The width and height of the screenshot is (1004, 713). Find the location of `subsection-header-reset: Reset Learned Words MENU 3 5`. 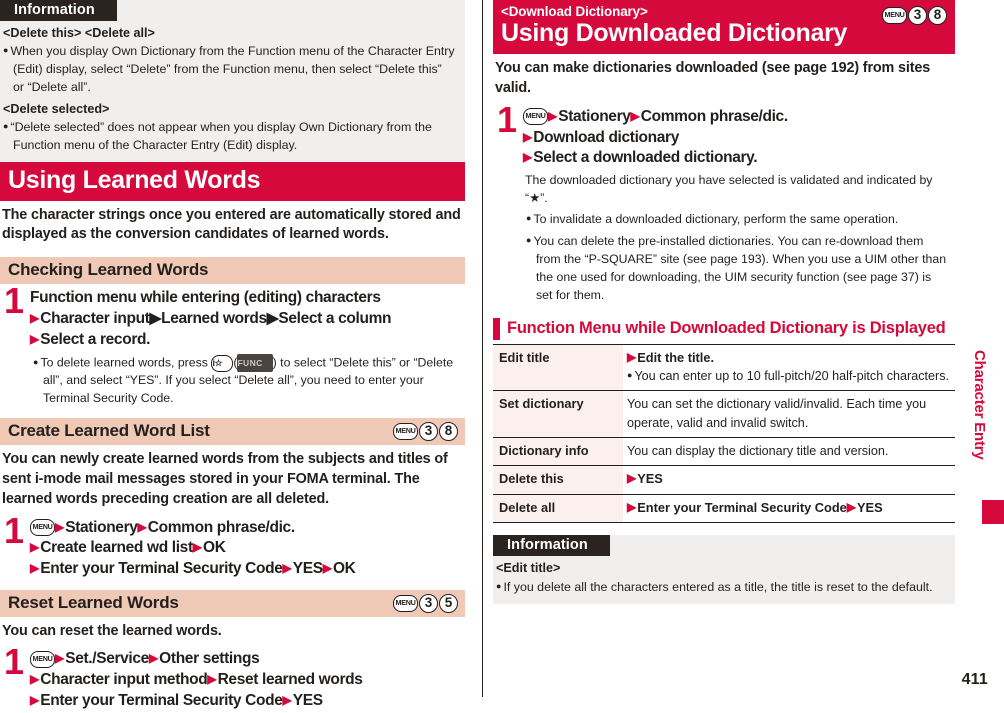

subsection-header-reset: Reset Learned Words MENU 3 5 is located at coordinates (232, 603).